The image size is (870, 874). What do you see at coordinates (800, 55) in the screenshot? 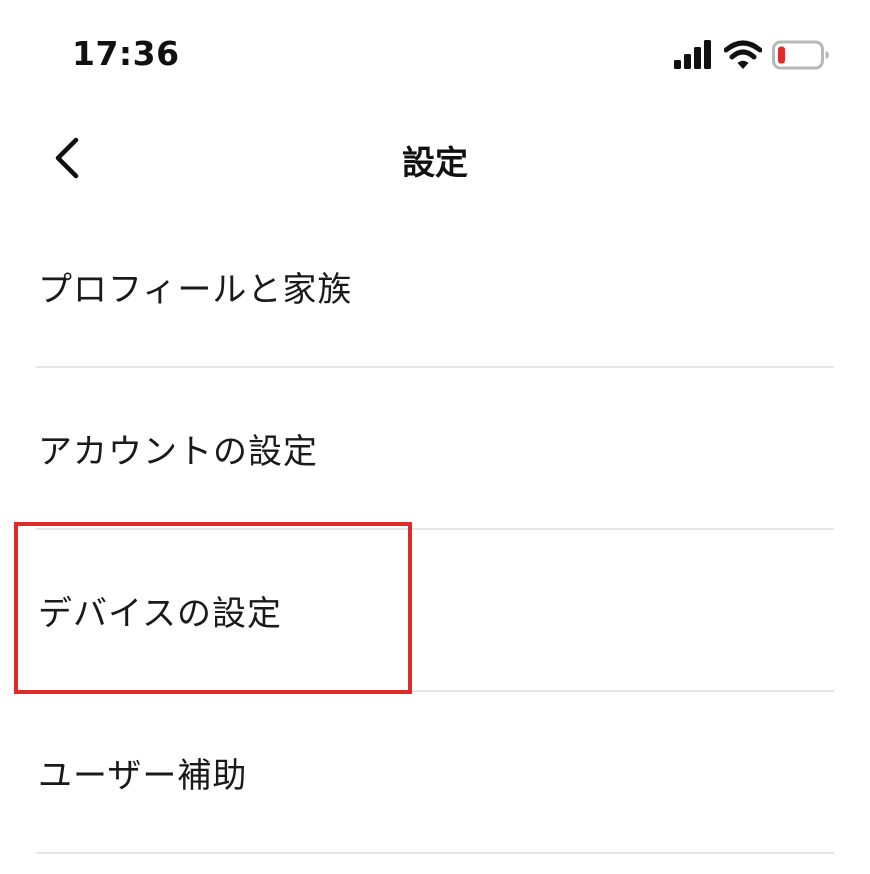
I see `battery-low-icon` at bounding box center [800, 55].